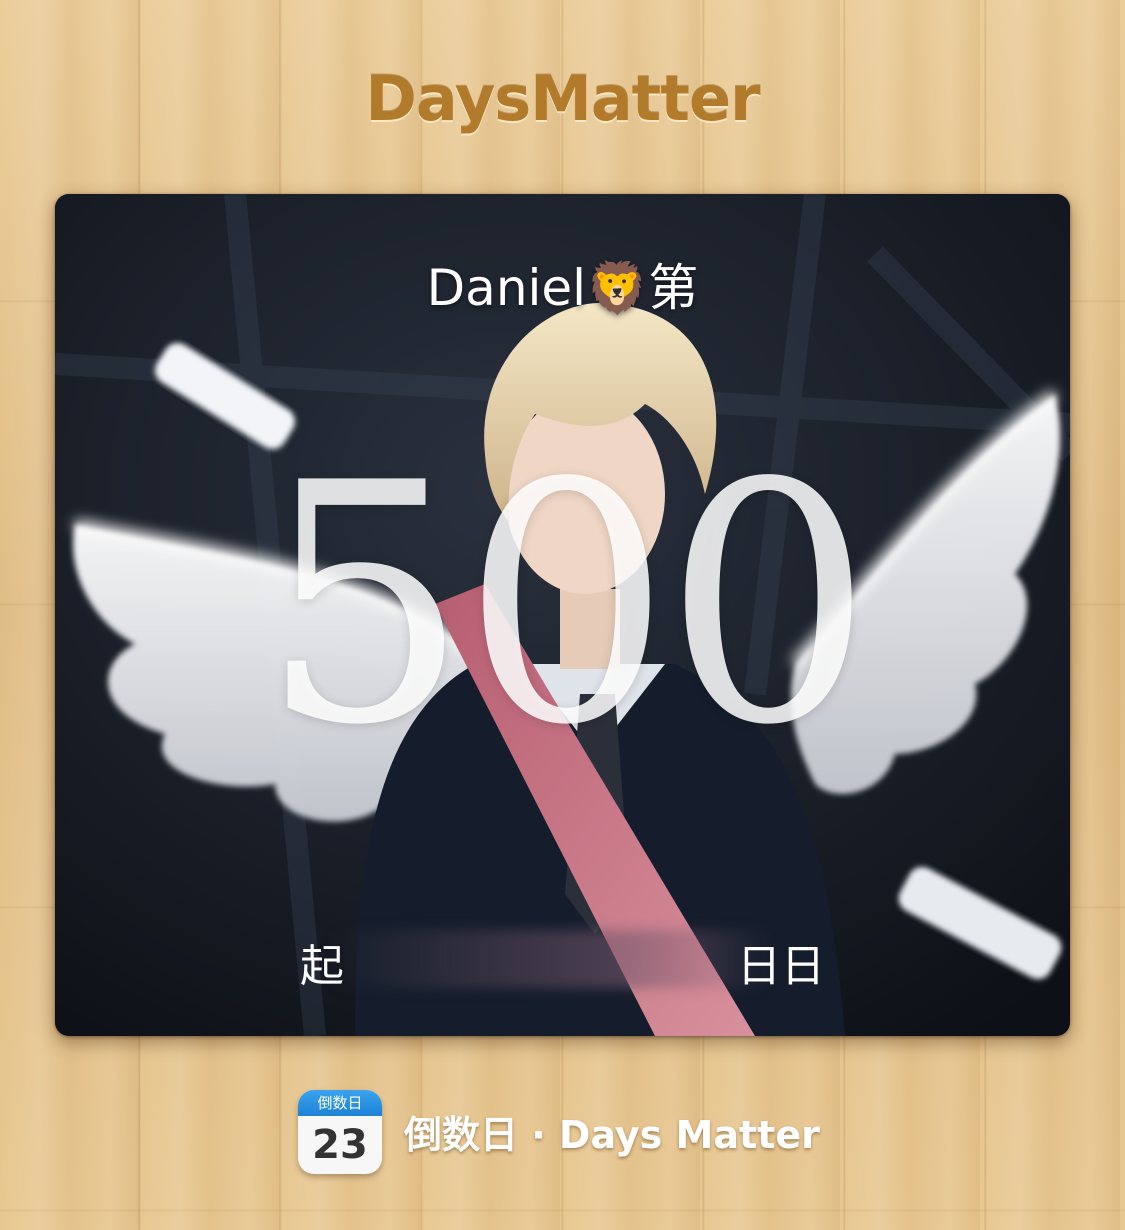 Image resolution: width=1125 pixels, height=1230 pixels. I want to click on event-date-line: 起 日日, so click(562, 961).